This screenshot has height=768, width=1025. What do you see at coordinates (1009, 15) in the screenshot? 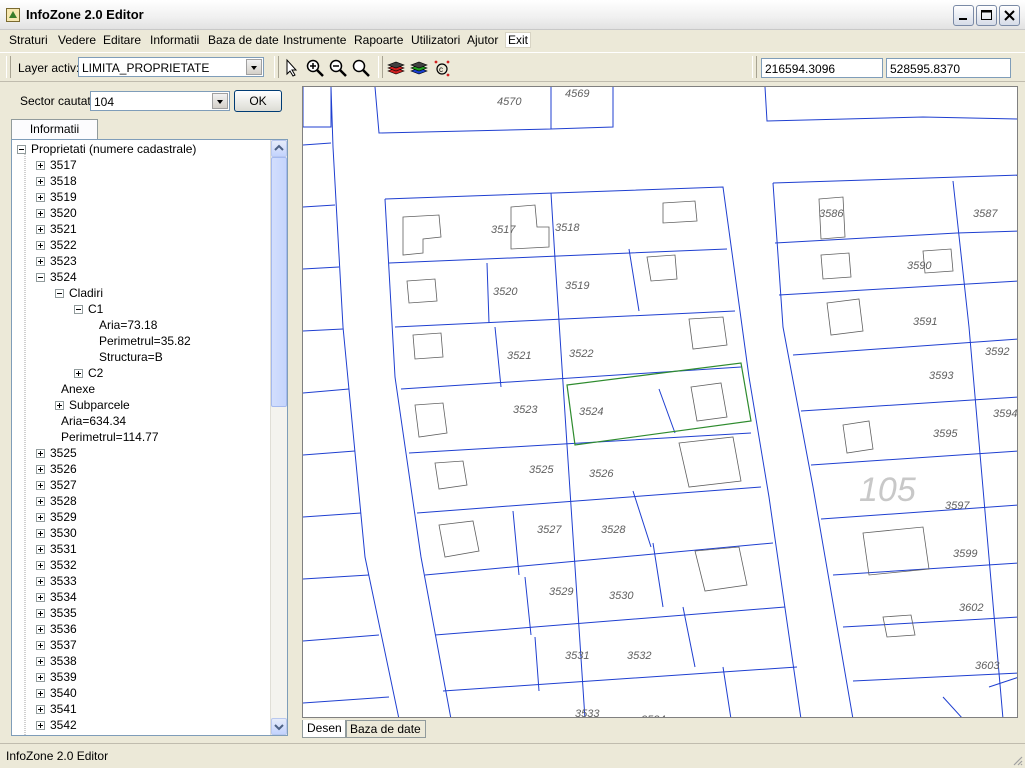
I see `close-button` at bounding box center [1009, 15].